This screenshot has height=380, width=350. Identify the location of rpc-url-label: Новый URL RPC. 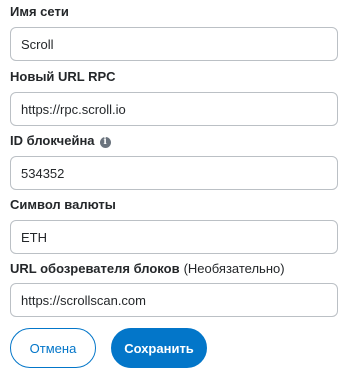
(63, 76).